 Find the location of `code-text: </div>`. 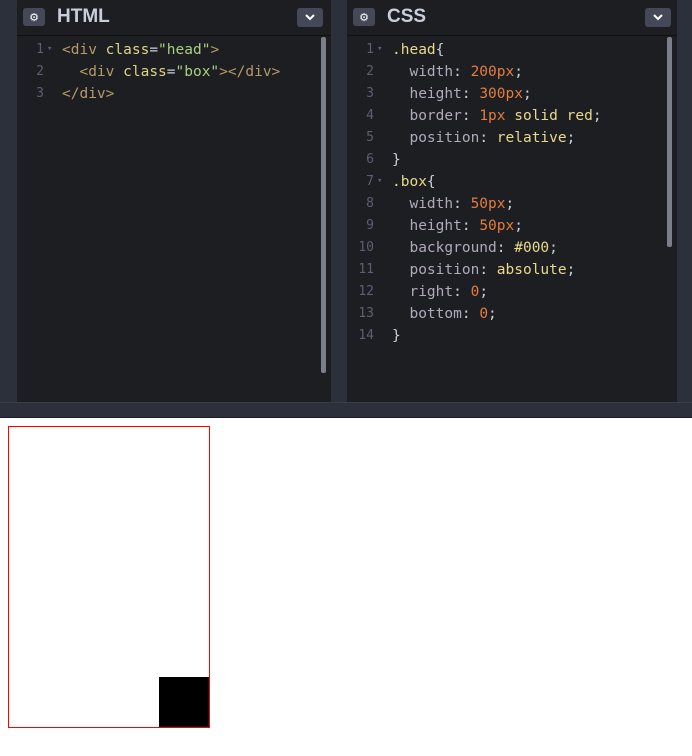

code-text: </div> is located at coordinates (88, 94).